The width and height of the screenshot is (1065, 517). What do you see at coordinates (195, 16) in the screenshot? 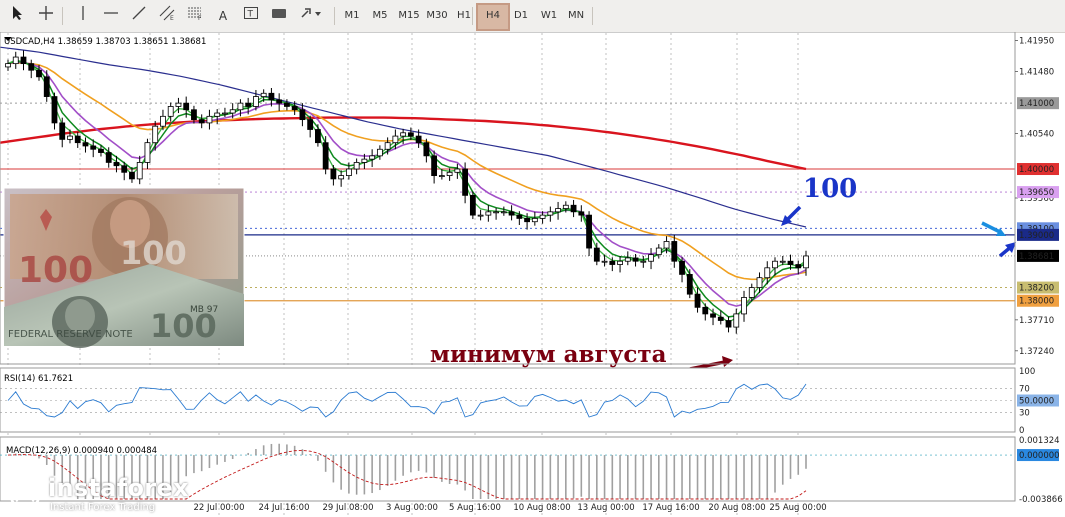
I see `fibonacci-icon: F` at bounding box center [195, 16].